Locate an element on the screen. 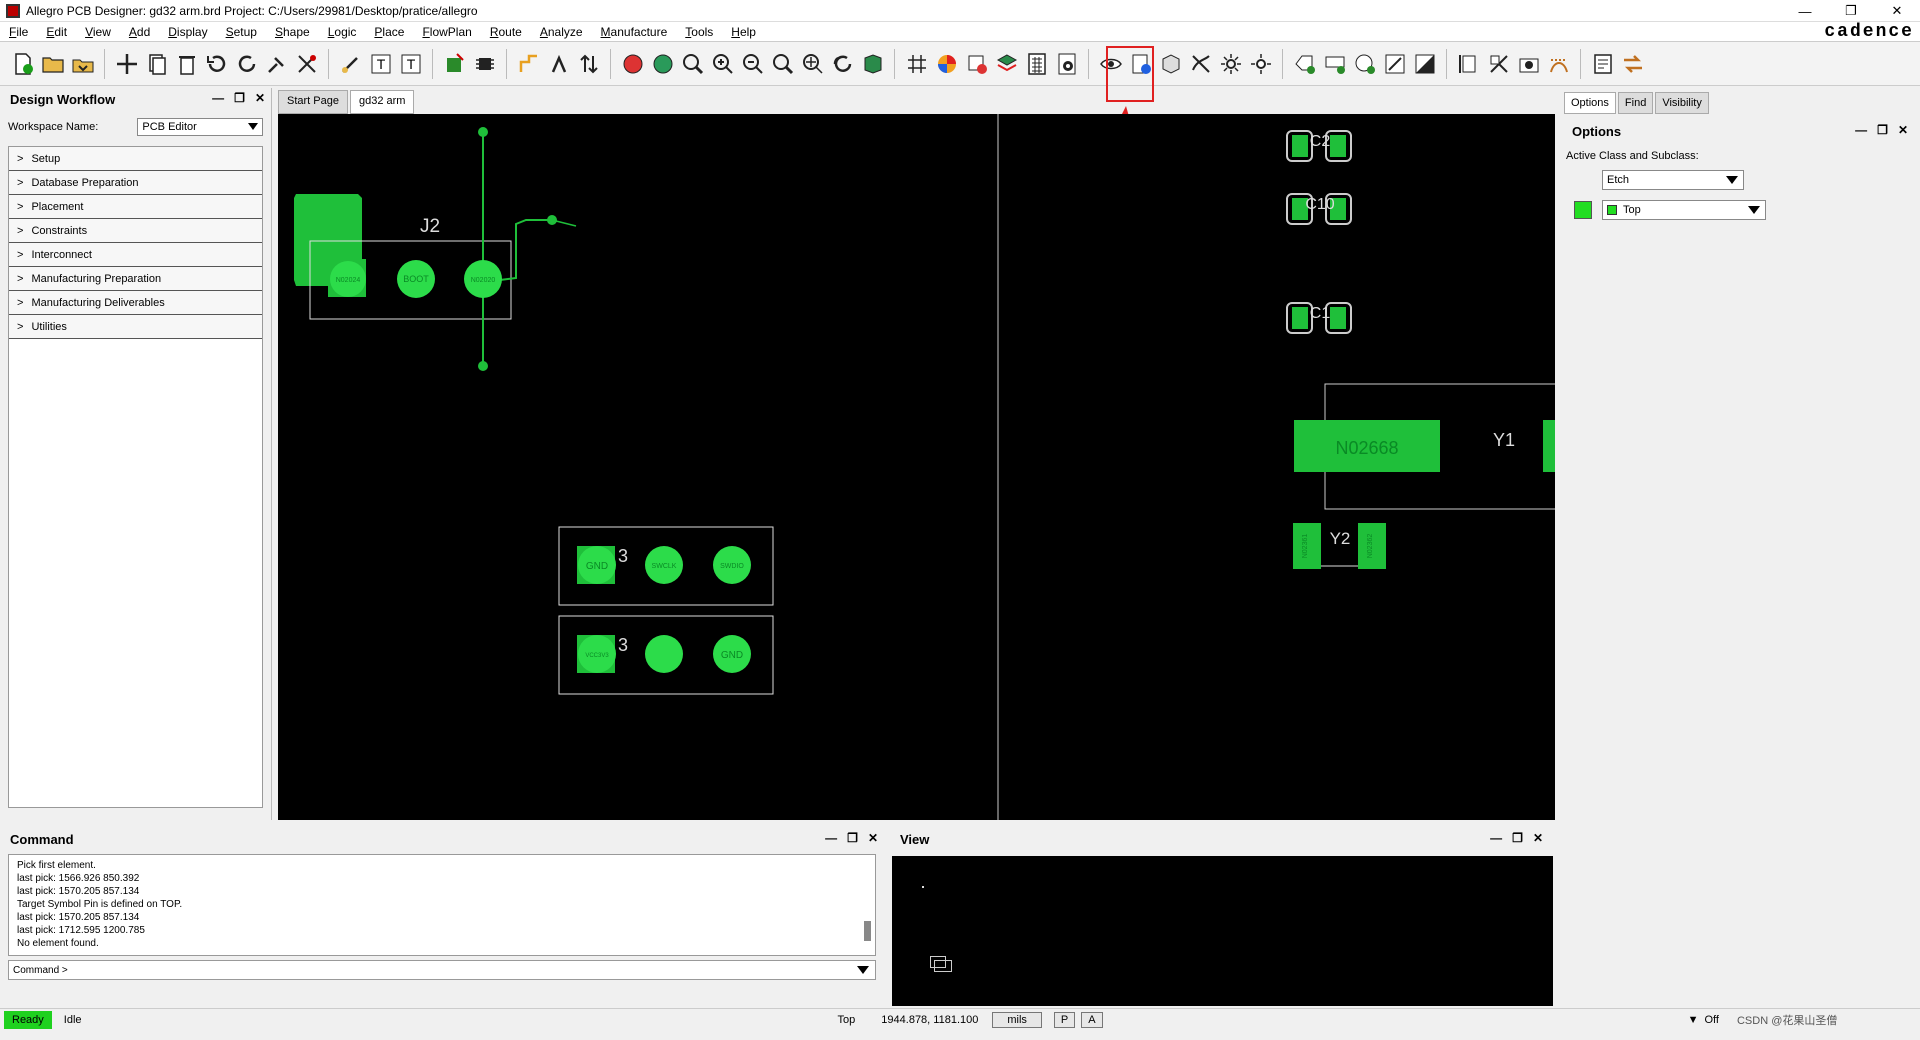 This screenshot has width=1920, height=1040. script-icon is located at coordinates (1603, 64).